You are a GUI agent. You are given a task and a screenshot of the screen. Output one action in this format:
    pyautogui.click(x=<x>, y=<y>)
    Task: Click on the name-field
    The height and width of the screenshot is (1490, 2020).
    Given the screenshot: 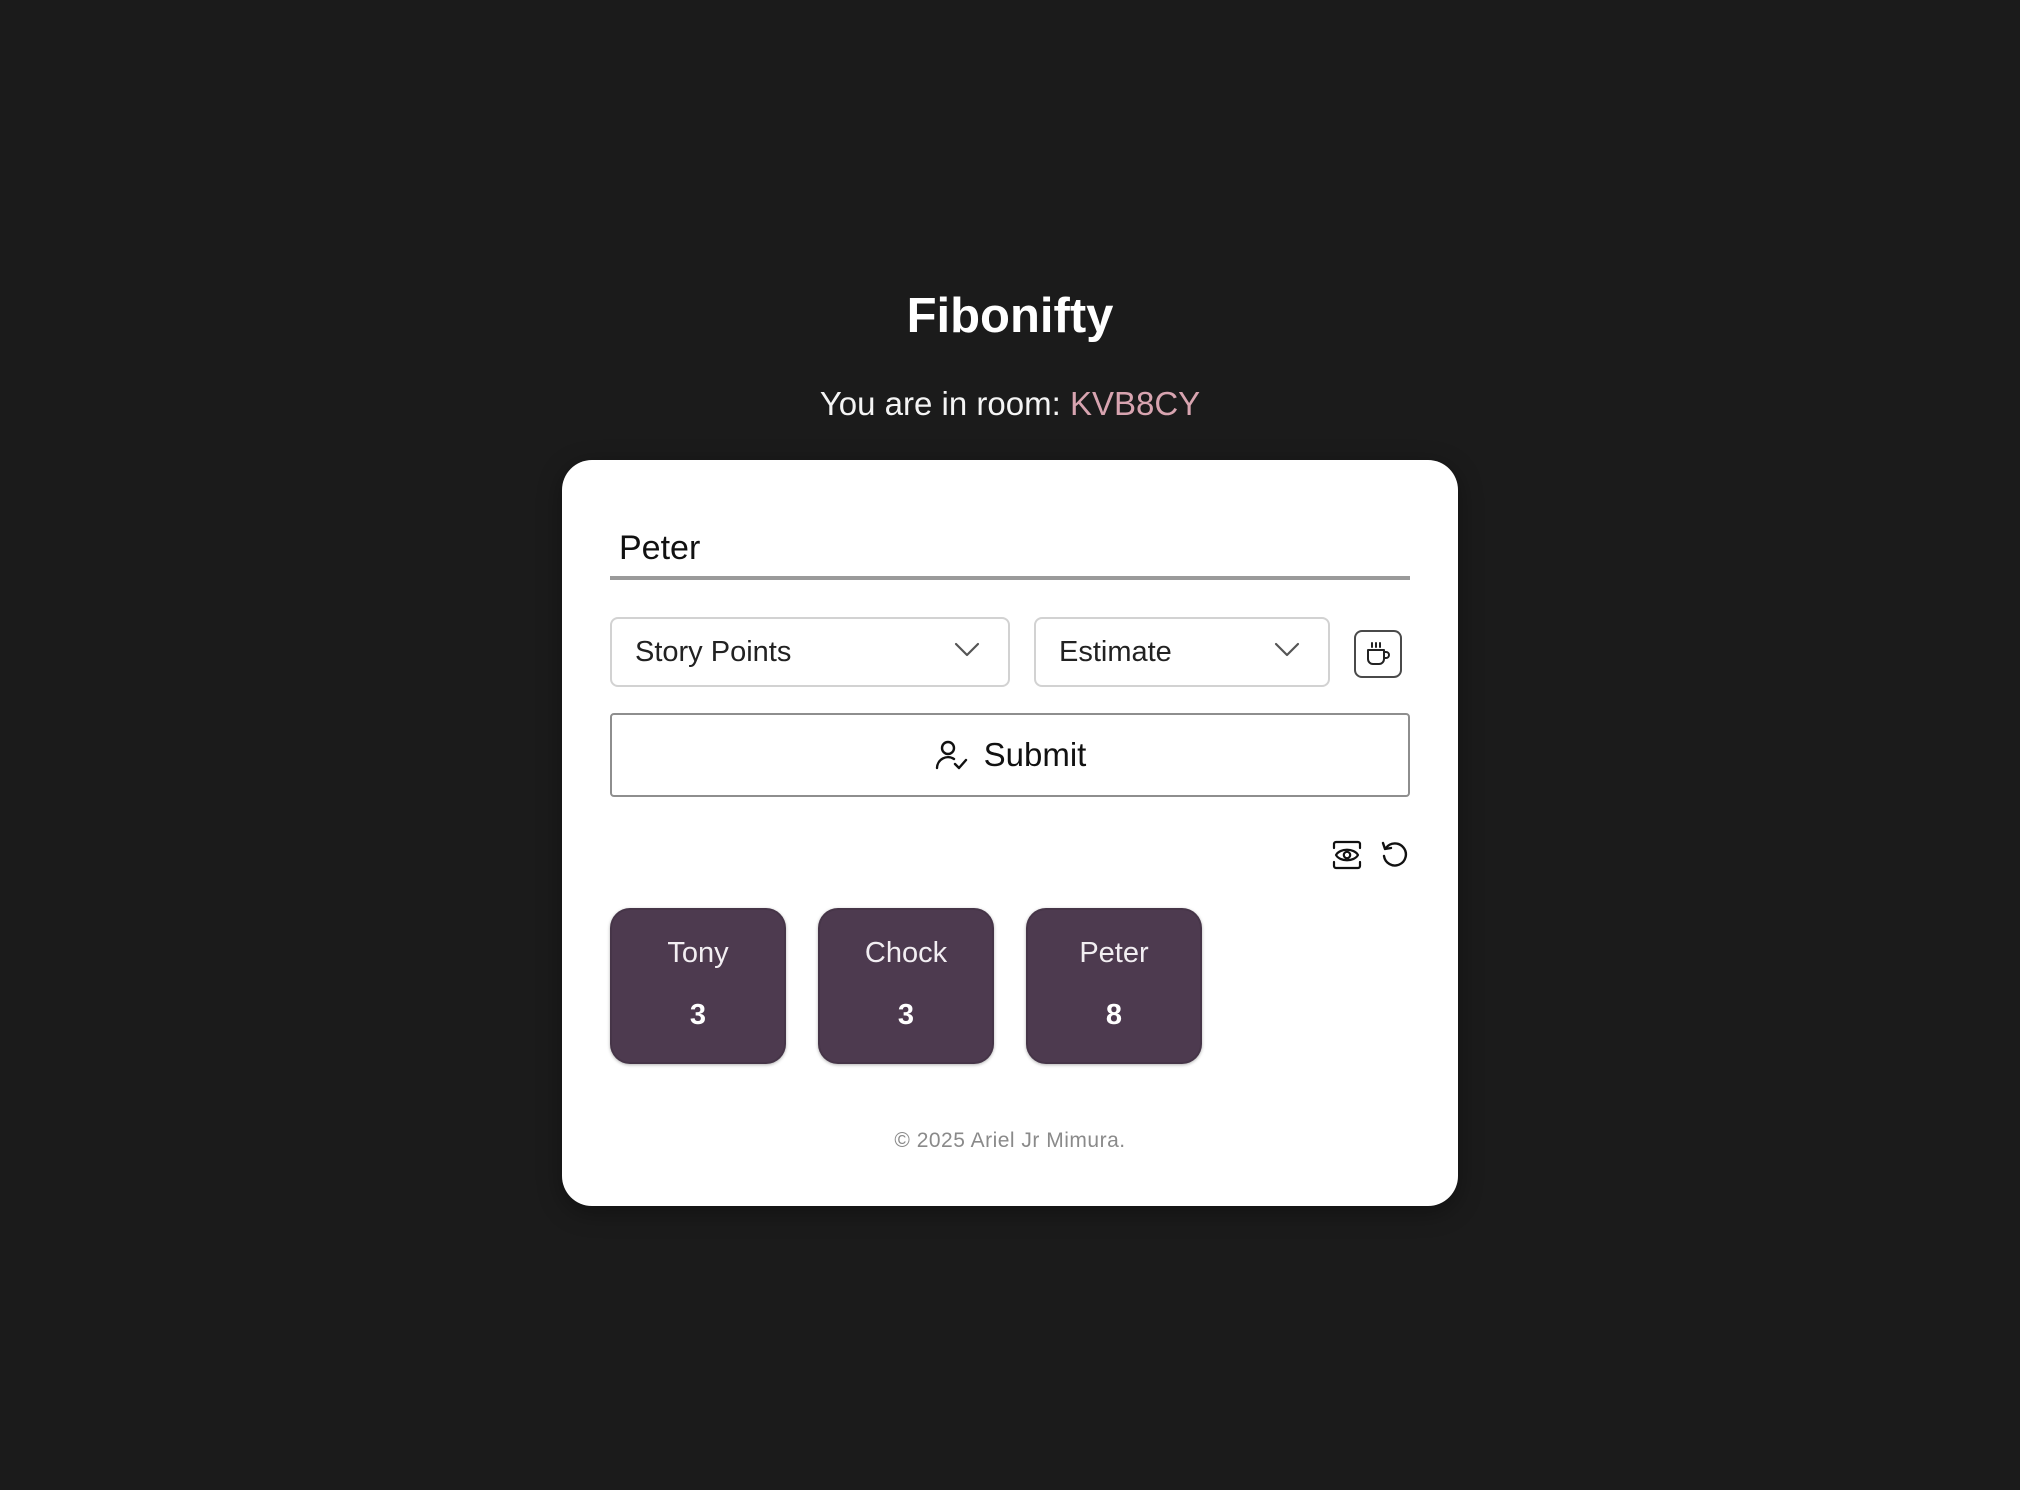 What is the action you would take?
    pyautogui.click(x=1010, y=550)
    